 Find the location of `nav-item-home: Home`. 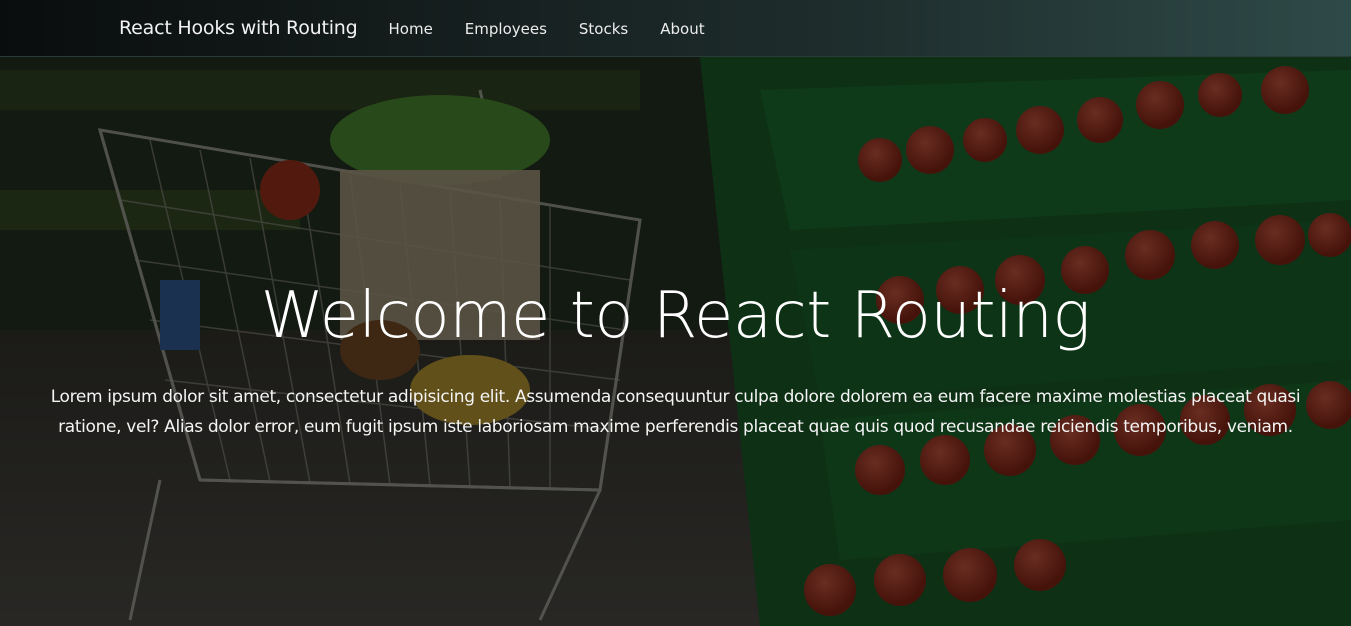

nav-item-home: Home is located at coordinates (427, 28).